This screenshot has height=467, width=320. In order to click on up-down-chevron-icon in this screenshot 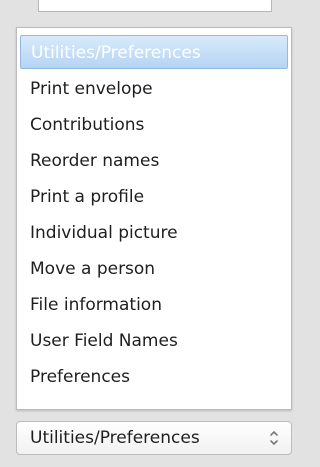, I will do `click(274, 438)`.